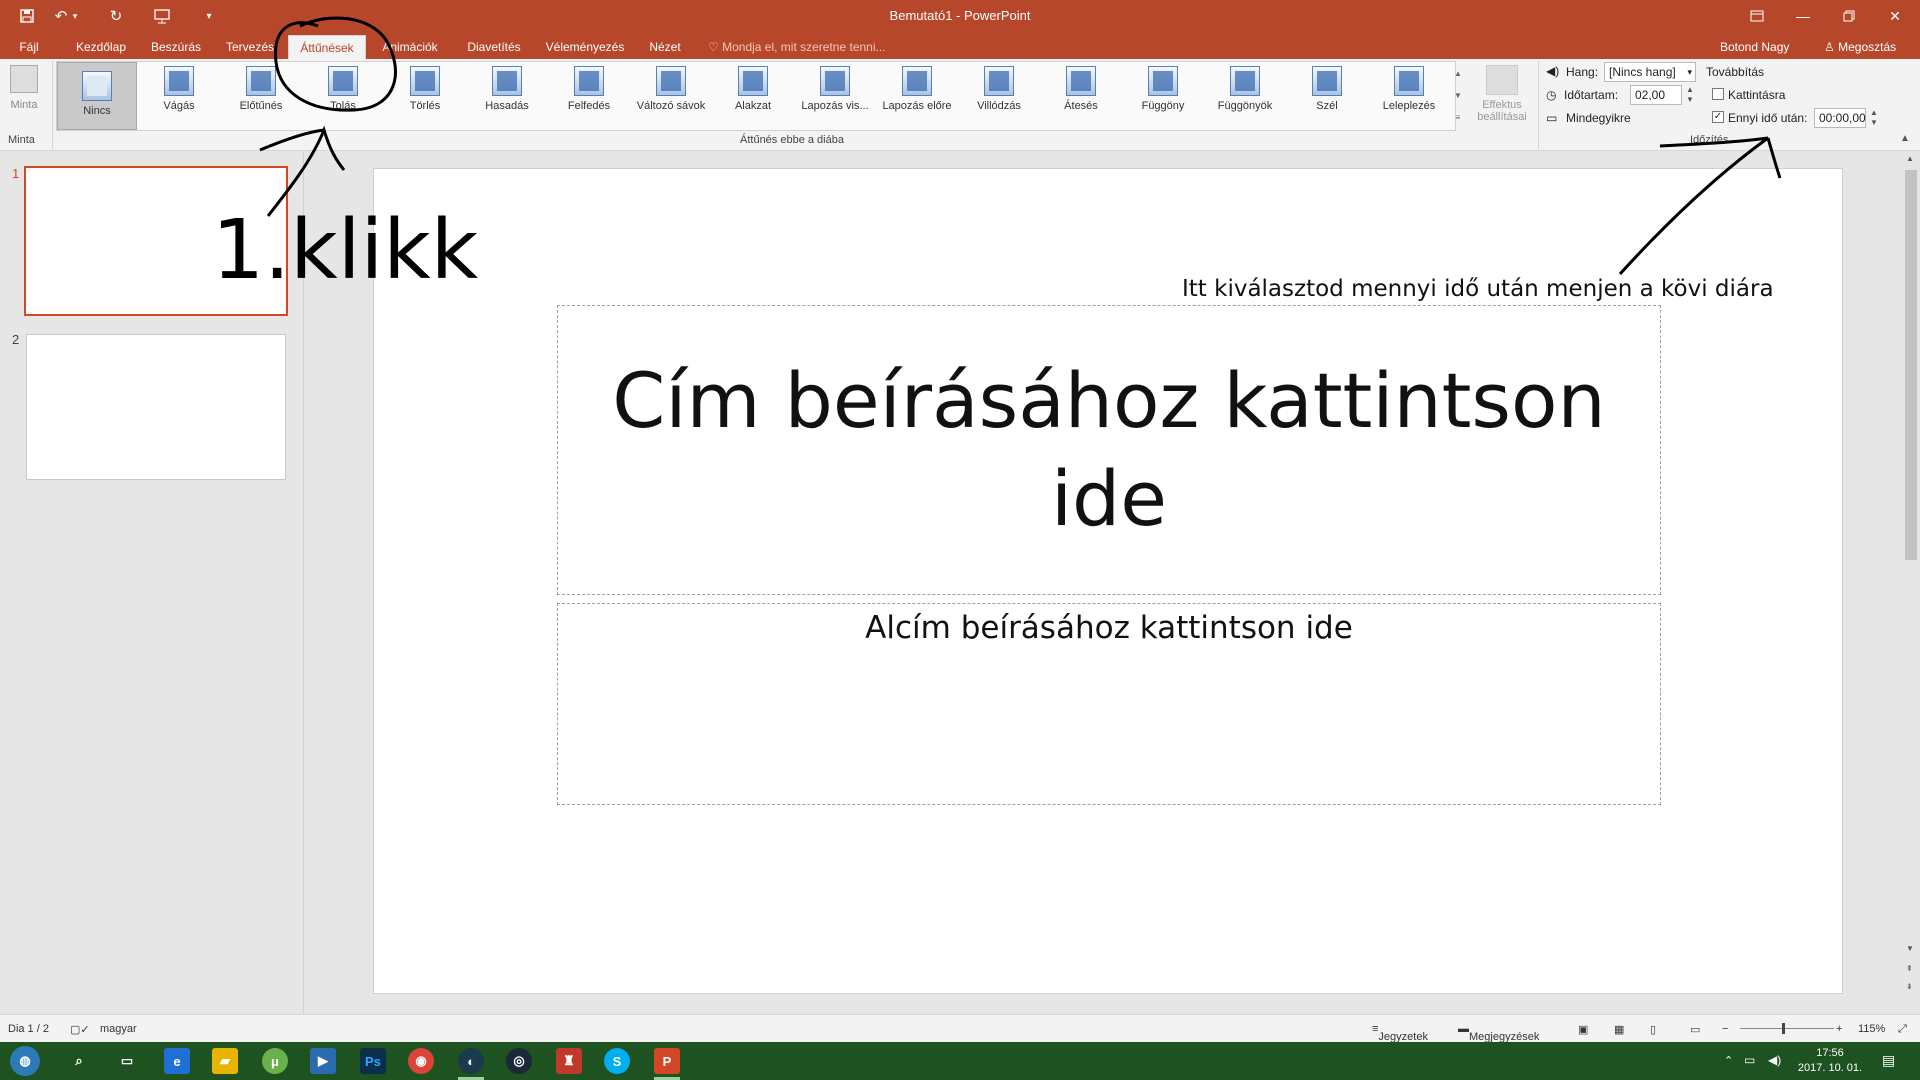  What do you see at coordinates (327, 47) in the screenshot?
I see `tab-transitions: Áttűnések` at bounding box center [327, 47].